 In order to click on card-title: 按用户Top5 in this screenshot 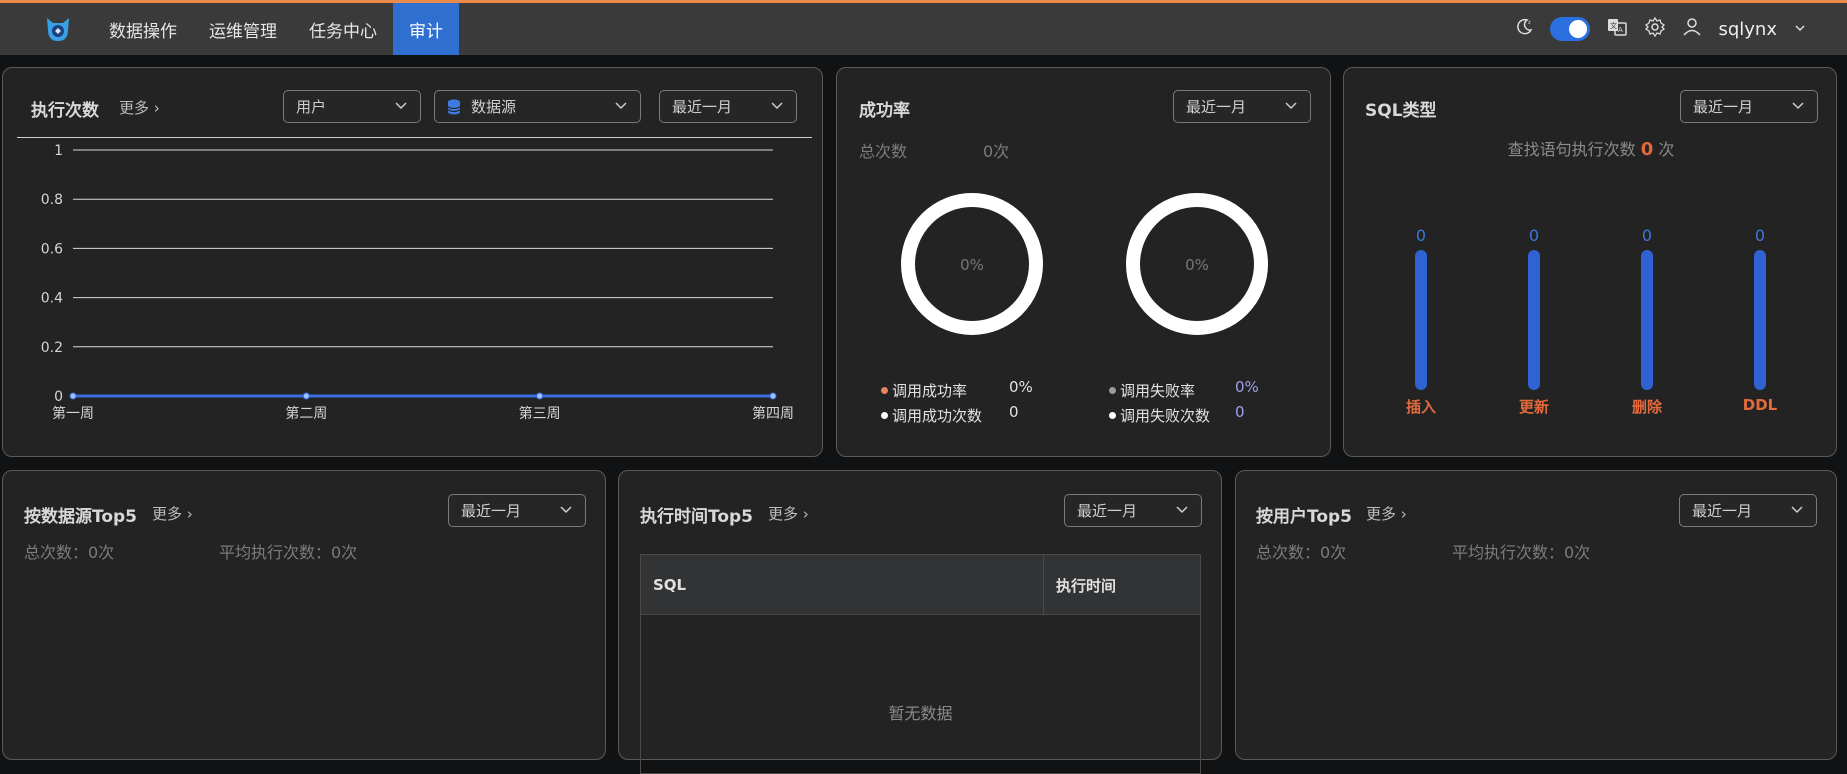, I will do `click(1304, 517)`.